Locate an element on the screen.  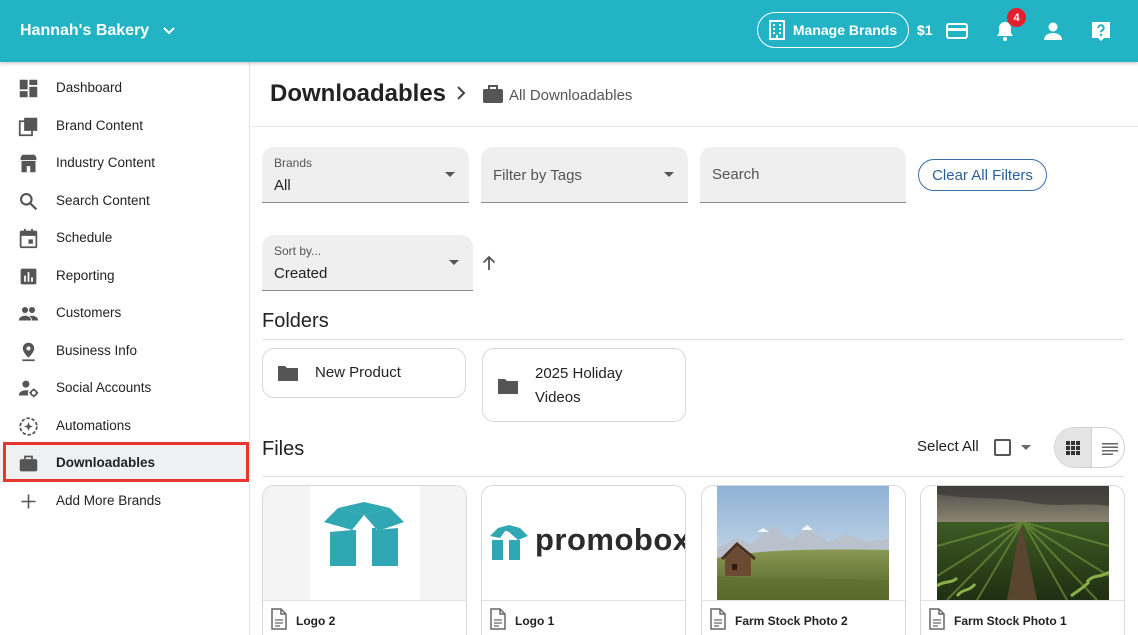
building-icon is located at coordinates (776, 30).